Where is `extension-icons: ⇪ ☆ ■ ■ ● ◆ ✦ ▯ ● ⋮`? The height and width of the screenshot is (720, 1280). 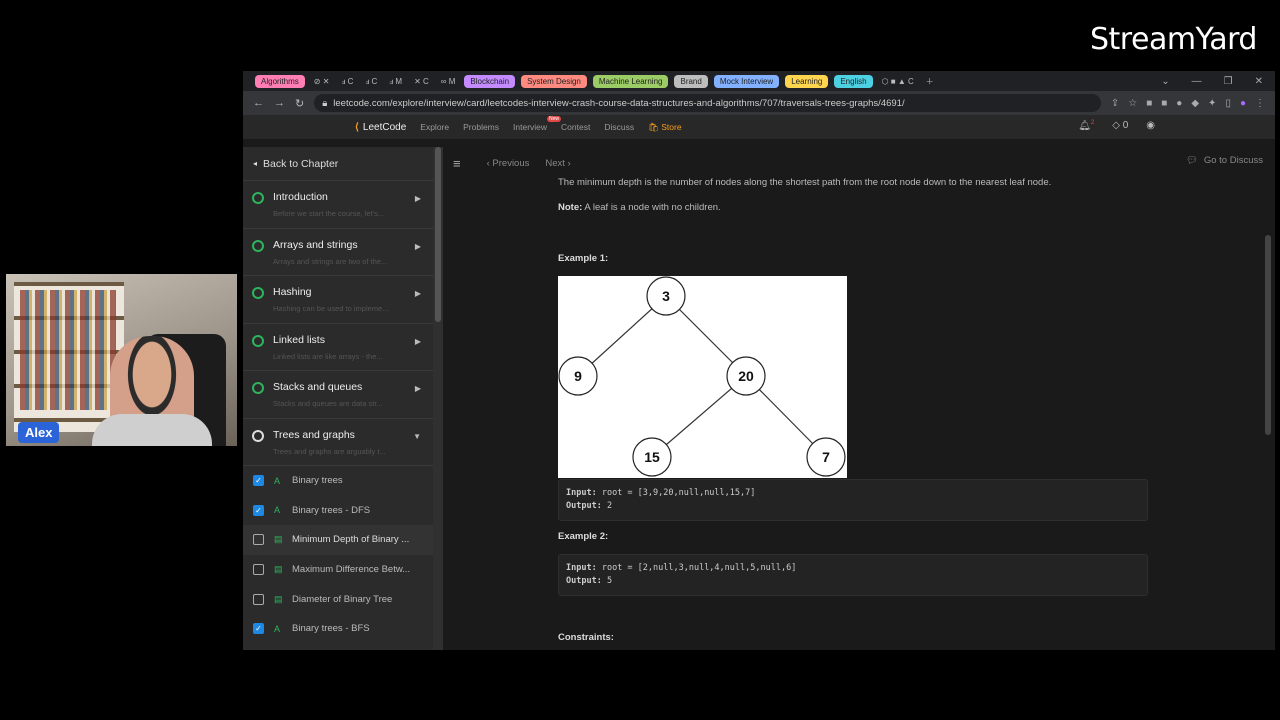 extension-icons: ⇪ ☆ ■ ■ ● ◆ ✦ ▯ ● ⋮ is located at coordinates (1188, 103).